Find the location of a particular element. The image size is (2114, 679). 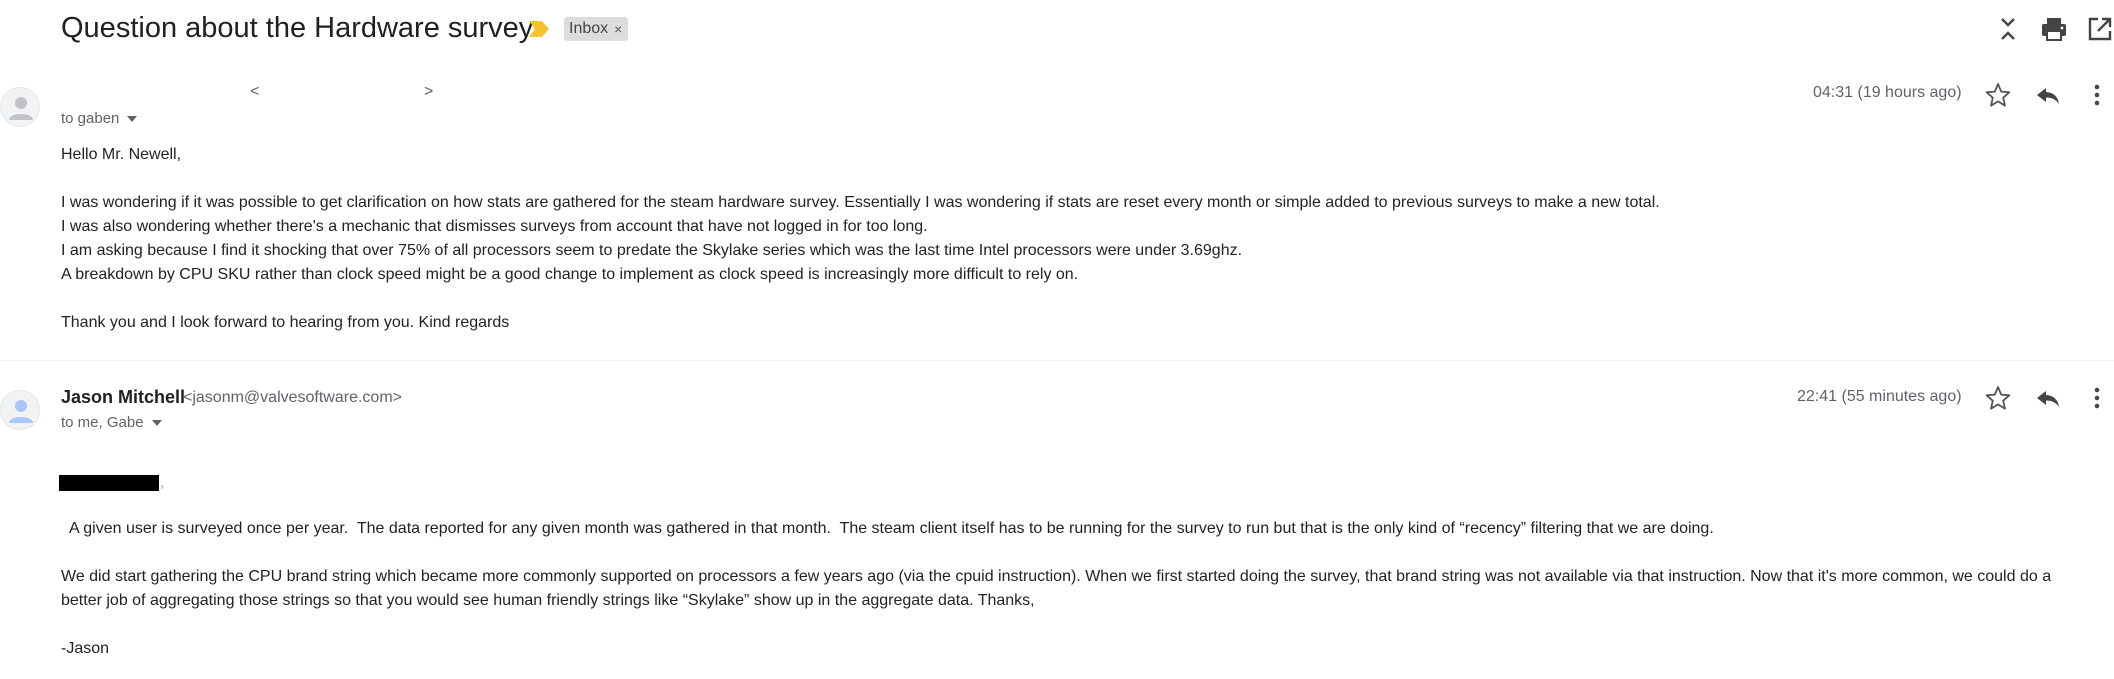

recipients-text: to gaben is located at coordinates (90, 118).